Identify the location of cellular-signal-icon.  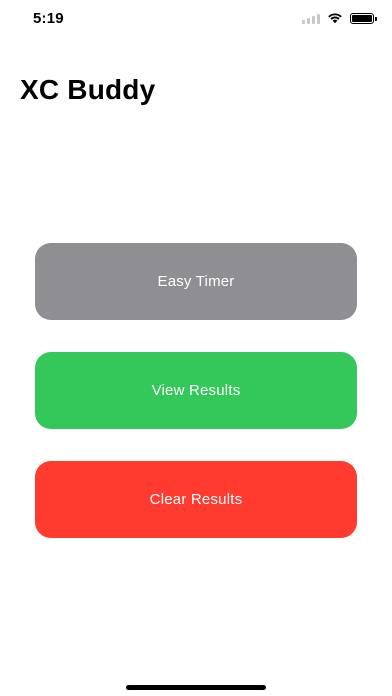
(311, 18).